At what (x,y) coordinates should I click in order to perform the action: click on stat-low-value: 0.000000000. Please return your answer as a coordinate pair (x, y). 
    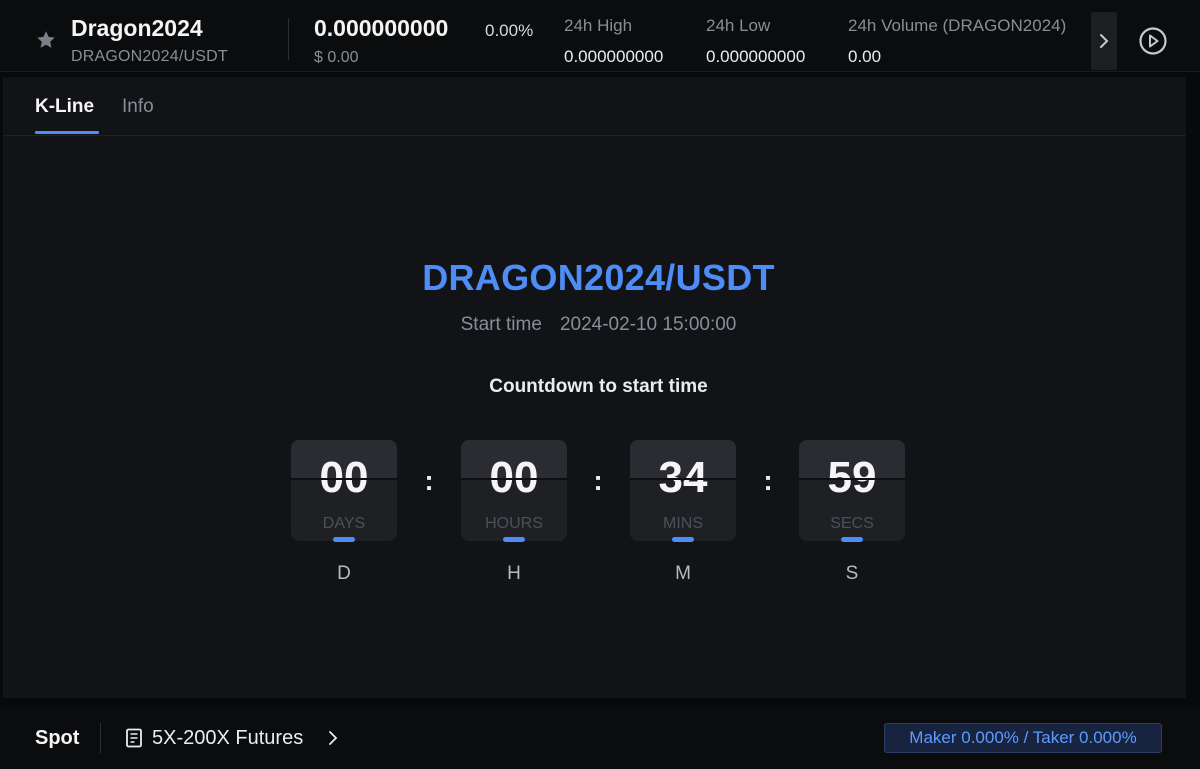
    Looking at the image, I should click on (756, 56).